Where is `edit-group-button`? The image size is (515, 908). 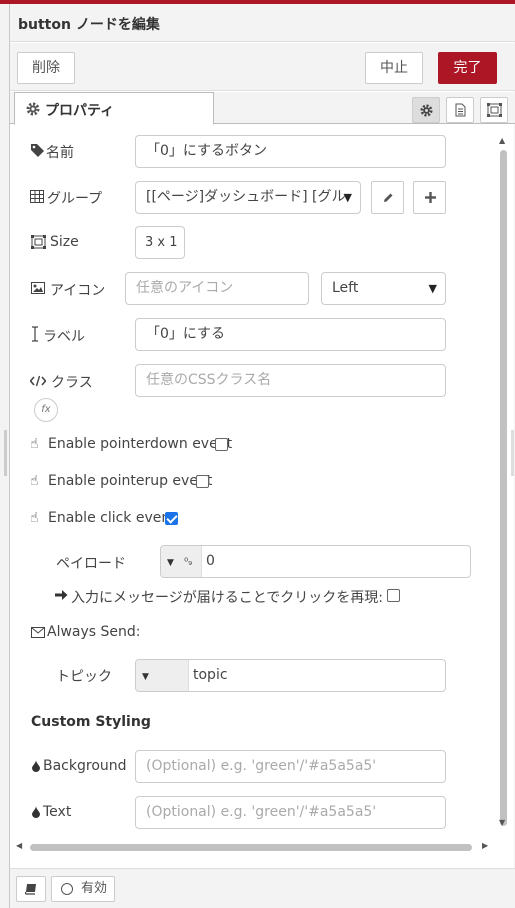
edit-group-button is located at coordinates (387, 197).